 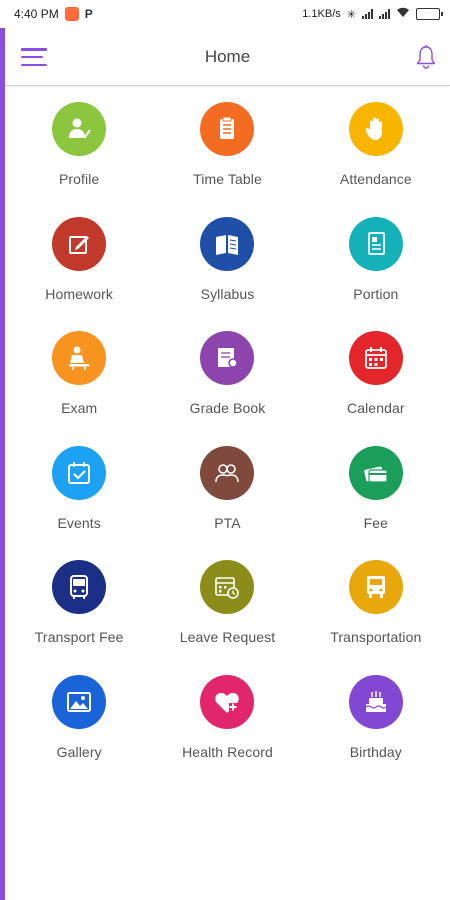 I want to click on tile-leave-request: Leave Request, so click(x=227, y=601).